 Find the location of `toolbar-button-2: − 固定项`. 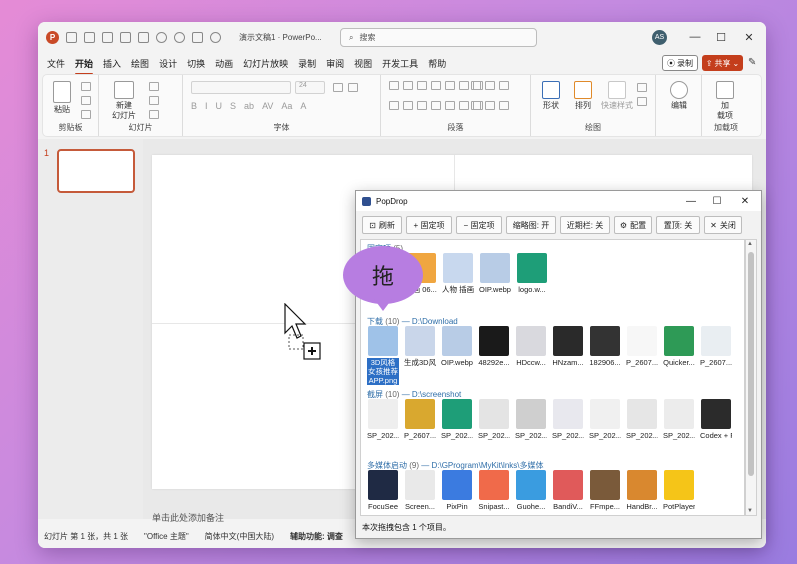

toolbar-button-2: − 固定项 is located at coordinates (479, 225).